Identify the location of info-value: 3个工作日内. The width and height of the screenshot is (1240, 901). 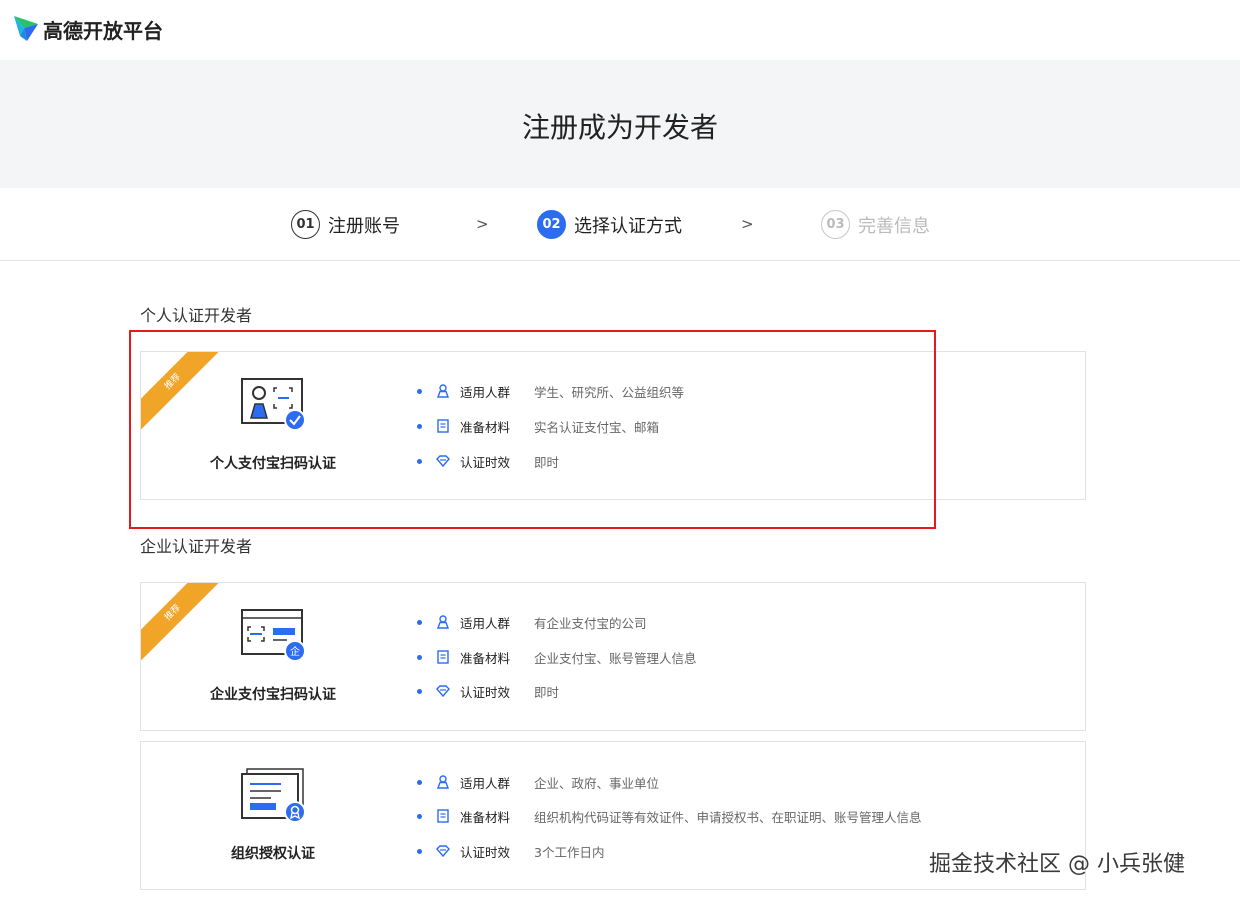
(569, 852).